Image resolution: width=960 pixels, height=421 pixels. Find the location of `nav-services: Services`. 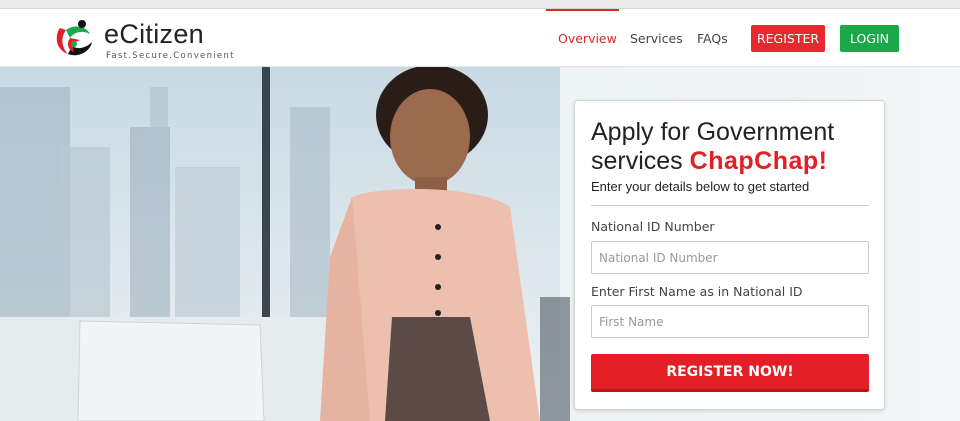

nav-services: Services is located at coordinates (656, 38).